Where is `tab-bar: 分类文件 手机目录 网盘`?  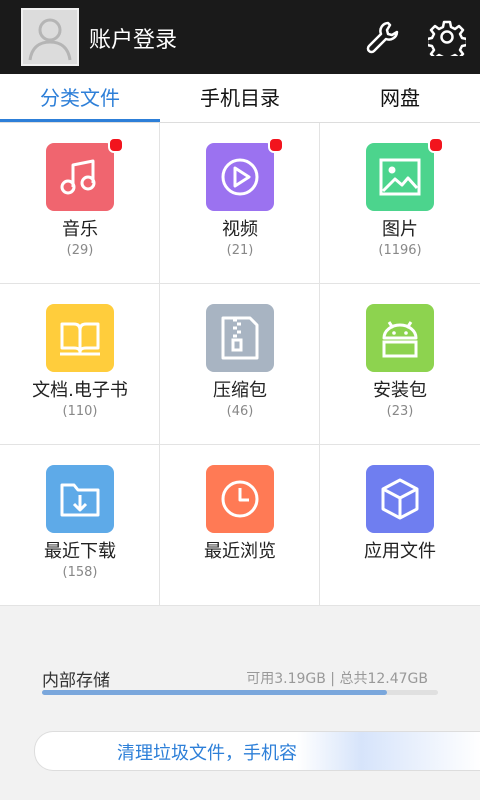
tab-bar: 分类文件 手机目录 网盘 is located at coordinates (240, 98).